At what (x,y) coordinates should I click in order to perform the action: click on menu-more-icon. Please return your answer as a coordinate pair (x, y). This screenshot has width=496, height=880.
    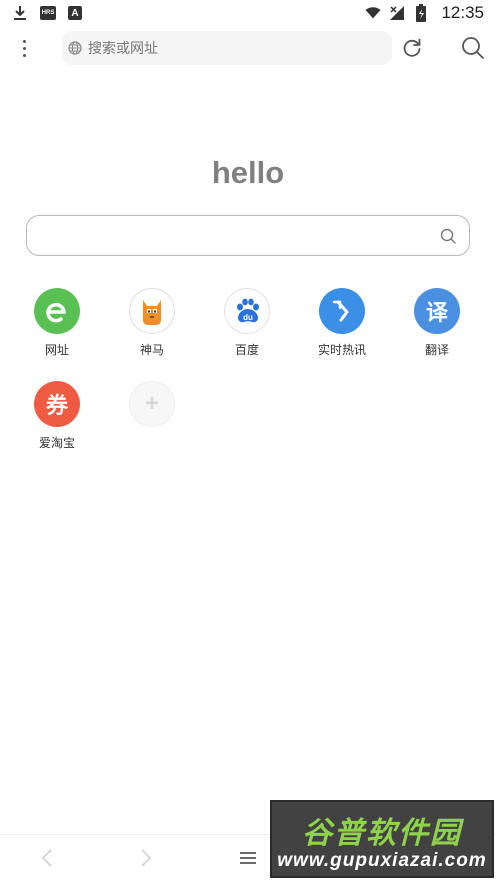
    Looking at the image, I should click on (24, 48).